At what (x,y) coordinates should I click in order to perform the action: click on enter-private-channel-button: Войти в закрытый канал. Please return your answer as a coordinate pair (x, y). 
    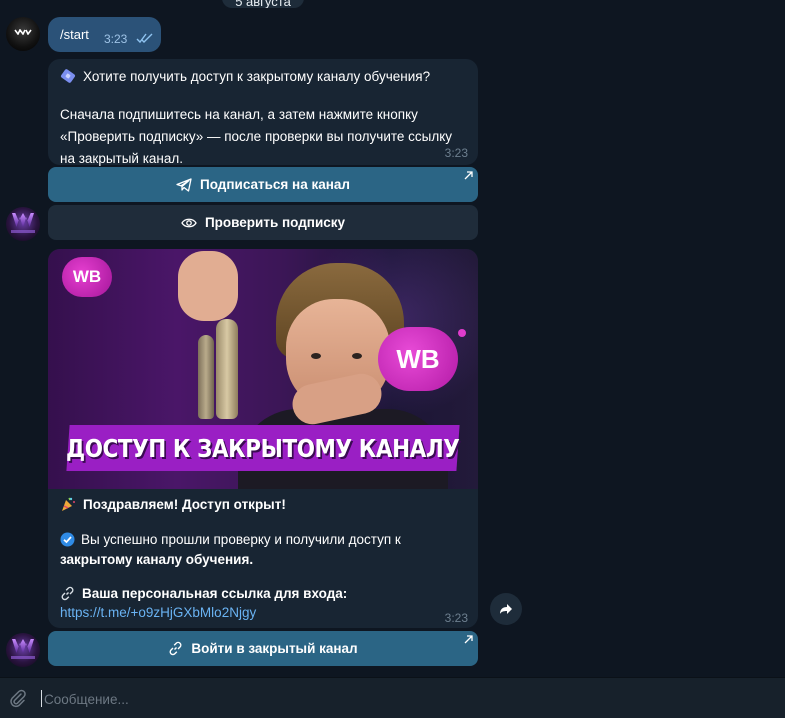
    Looking at the image, I should click on (263, 648).